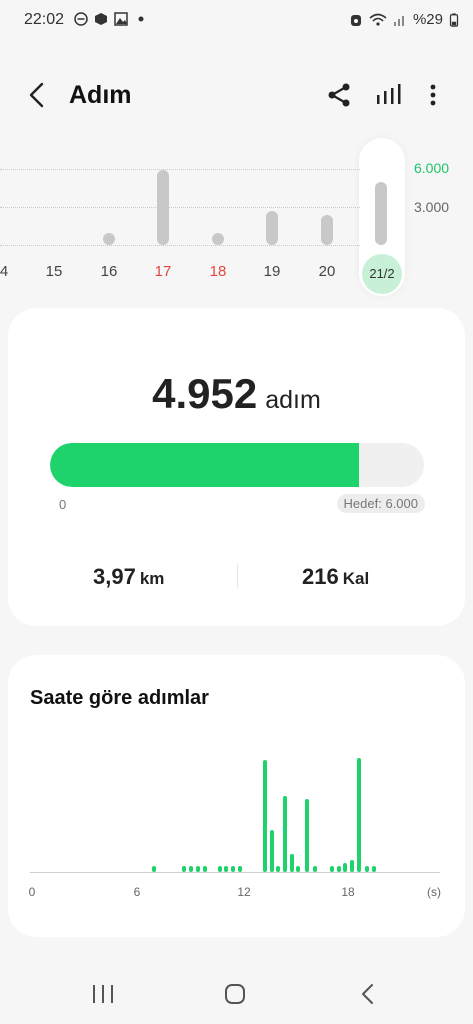 The image size is (473, 1024). Describe the element at coordinates (320, 576) in the screenshot. I see `calories-value: 216` at that location.